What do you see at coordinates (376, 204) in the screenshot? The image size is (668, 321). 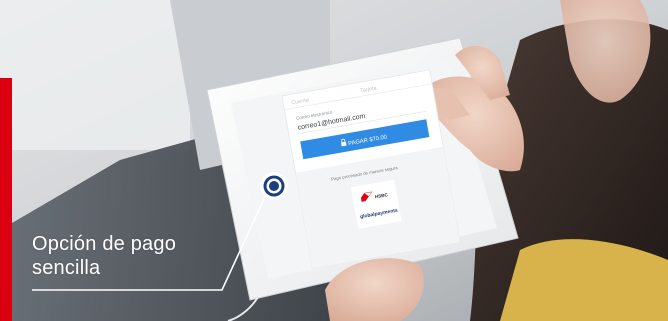 I see `brand-logo-box` at bounding box center [376, 204].